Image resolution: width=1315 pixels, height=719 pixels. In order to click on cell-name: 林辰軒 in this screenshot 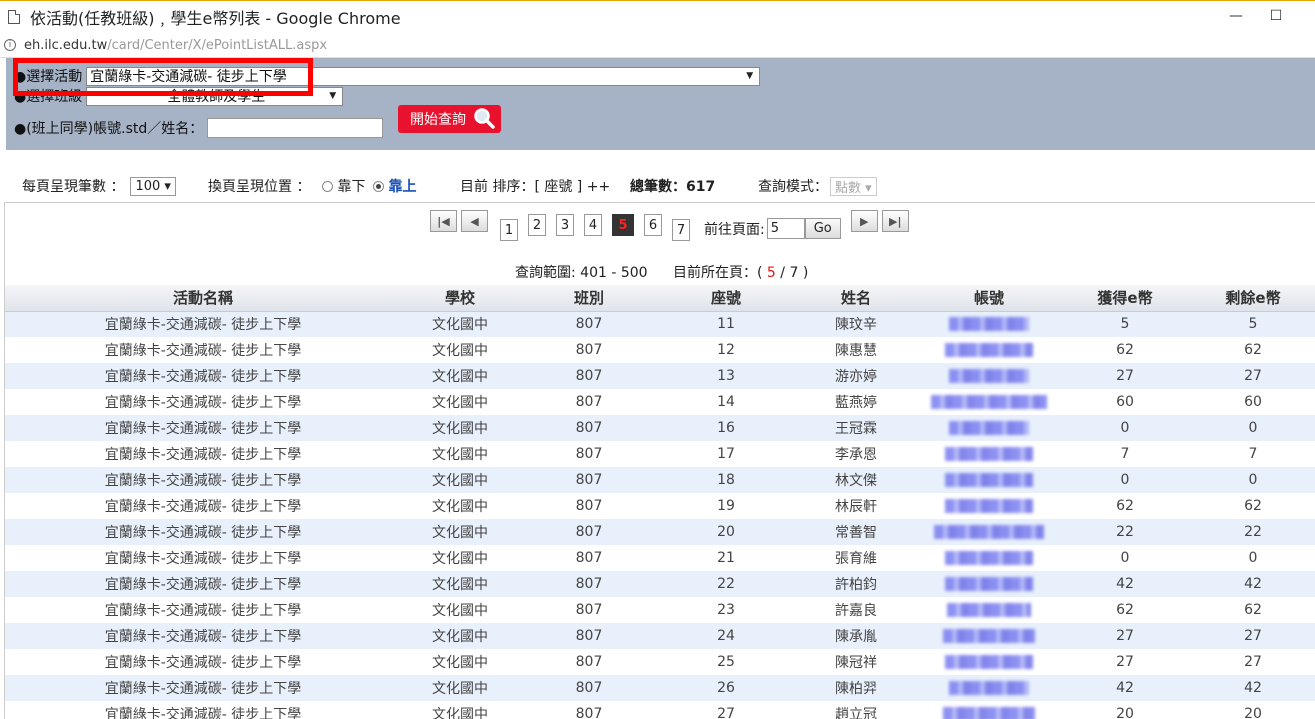, I will do `click(856, 507)`.